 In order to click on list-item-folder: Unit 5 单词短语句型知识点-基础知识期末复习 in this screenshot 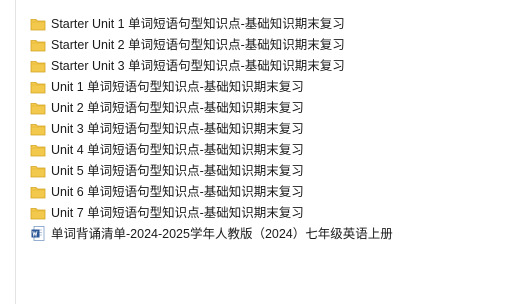, I will do `click(270, 170)`.